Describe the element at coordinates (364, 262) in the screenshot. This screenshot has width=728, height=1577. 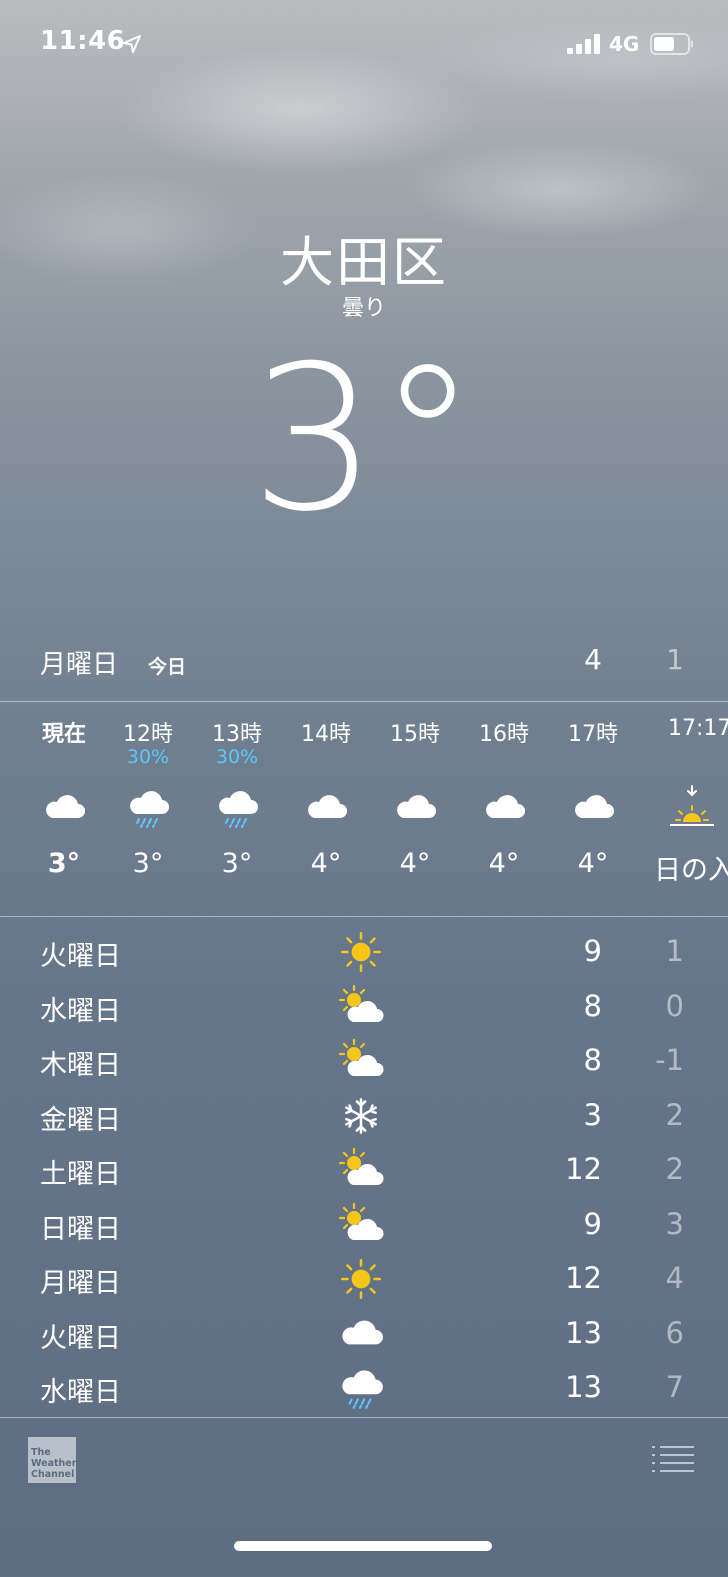
I see `location-name: 大田区` at that location.